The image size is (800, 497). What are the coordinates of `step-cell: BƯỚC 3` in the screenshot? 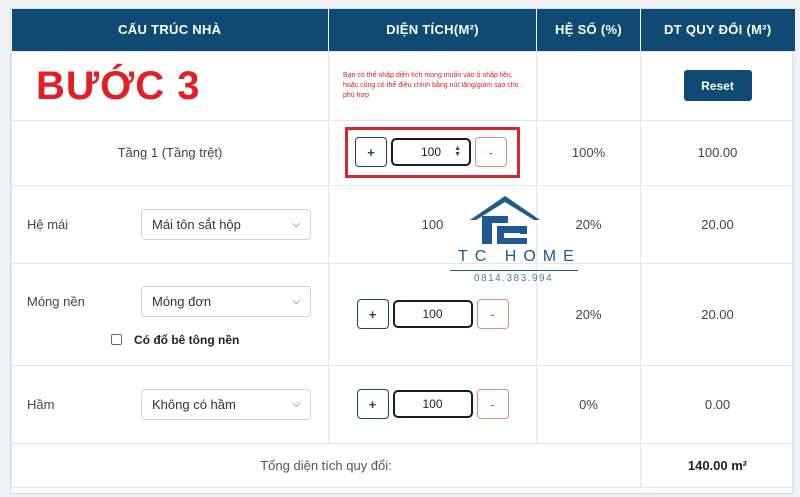 It's located at (170, 85).